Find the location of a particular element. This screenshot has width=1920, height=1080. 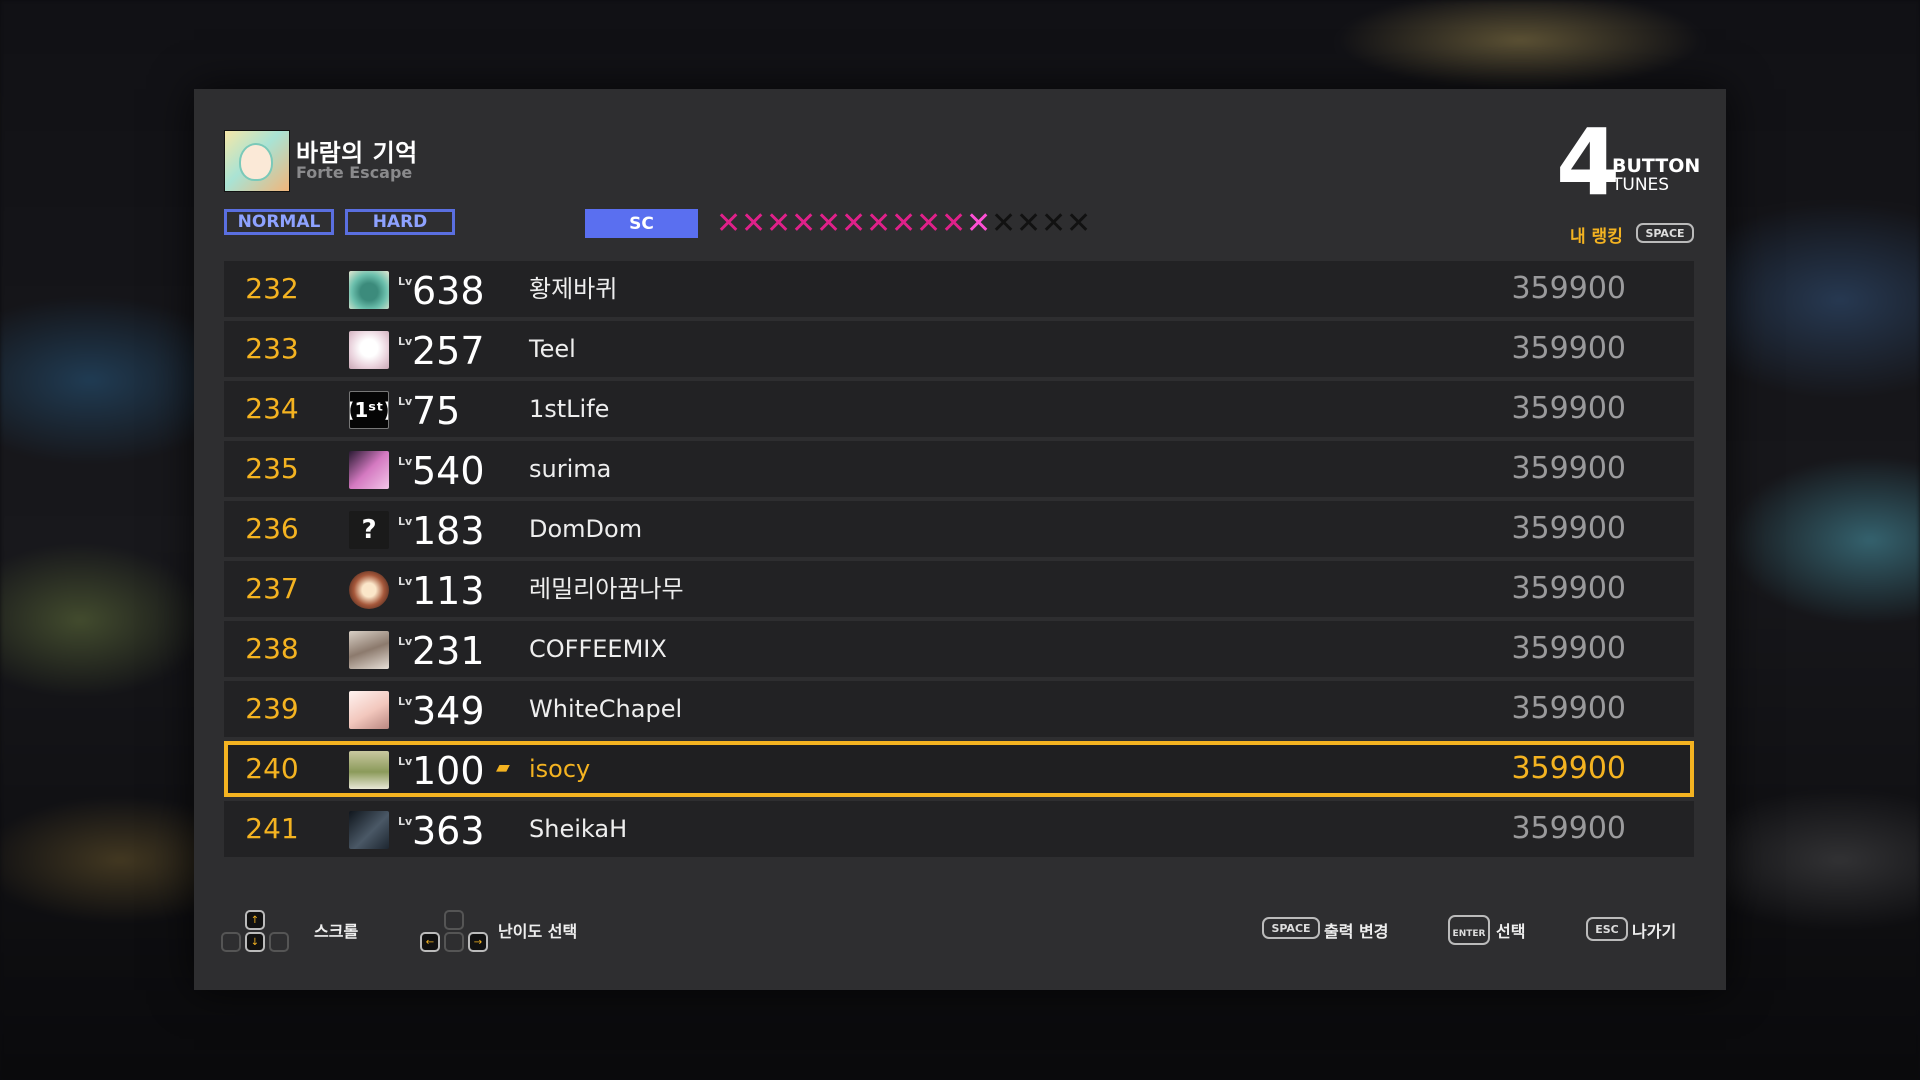

player-level: 183 is located at coordinates (448, 531).